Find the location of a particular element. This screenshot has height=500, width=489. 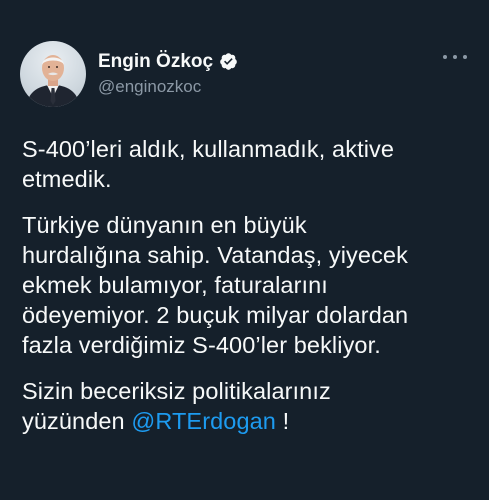

author-name-row: Engin Özkoç is located at coordinates (168, 62).